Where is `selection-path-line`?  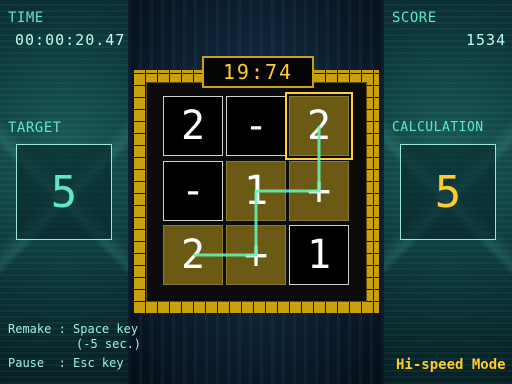
selection-path-line is located at coordinates (257, 191).